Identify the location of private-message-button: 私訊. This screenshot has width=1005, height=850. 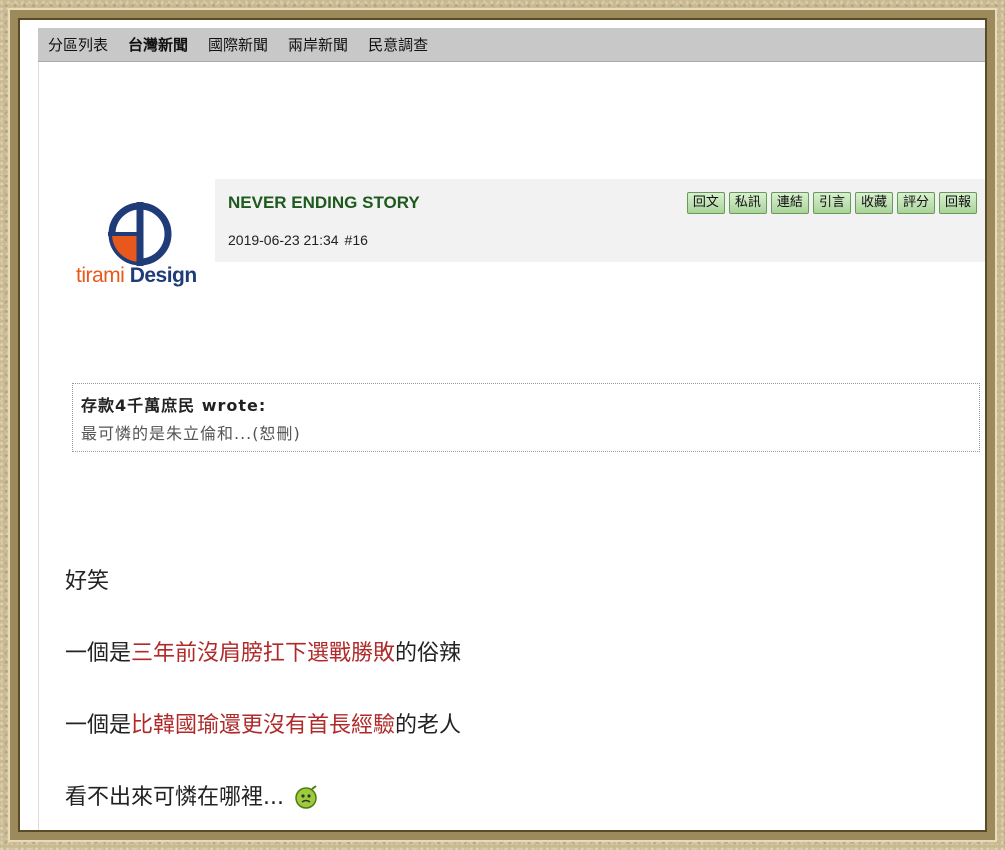
(747, 203).